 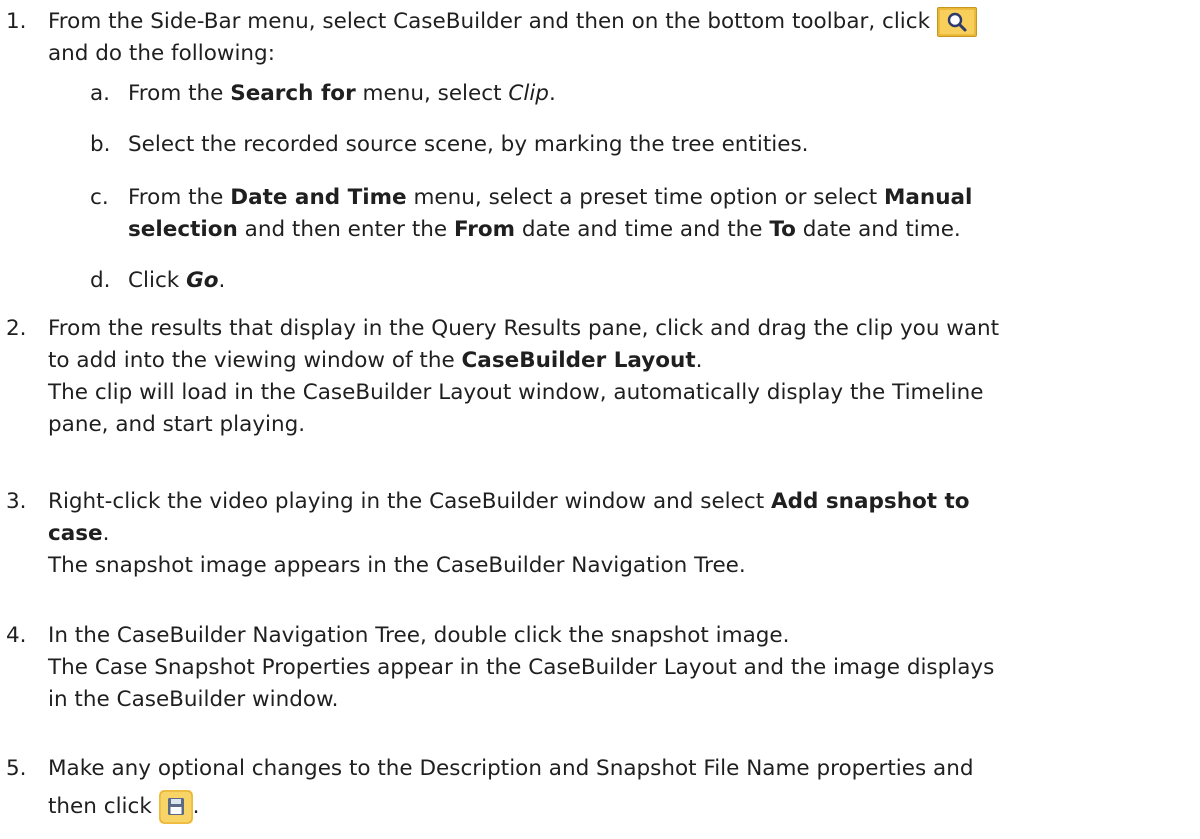 What do you see at coordinates (75, 533) in the screenshot?
I see `ui-term: case` at bounding box center [75, 533].